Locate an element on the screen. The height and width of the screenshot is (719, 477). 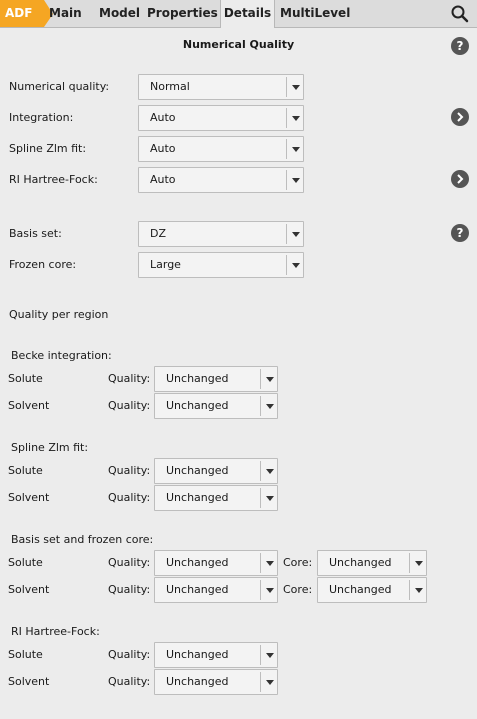
spline-solute-quality-value: Unchanged is located at coordinates (197, 470).